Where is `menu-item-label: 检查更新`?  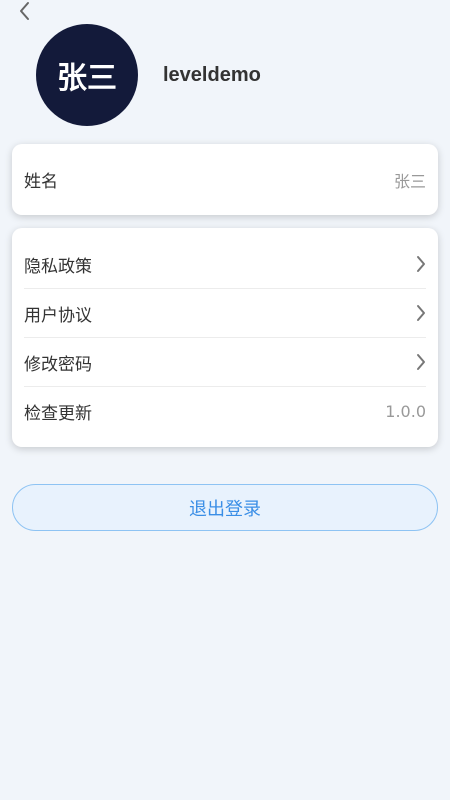
menu-item-label: 检查更新 is located at coordinates (58, 414).